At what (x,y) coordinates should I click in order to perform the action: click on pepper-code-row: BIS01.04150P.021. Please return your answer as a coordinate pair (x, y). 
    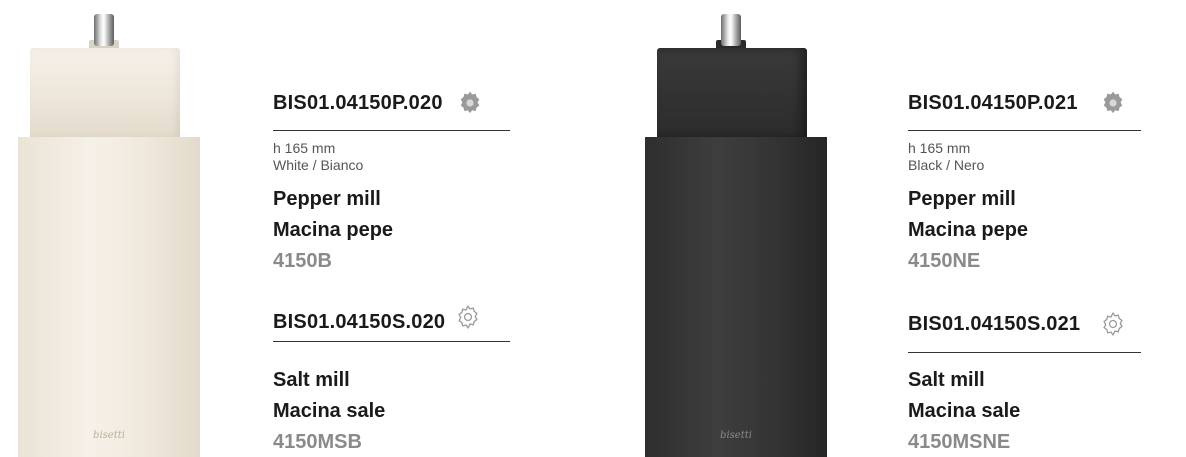
    Looking at the image, I should click on (1035, 103).